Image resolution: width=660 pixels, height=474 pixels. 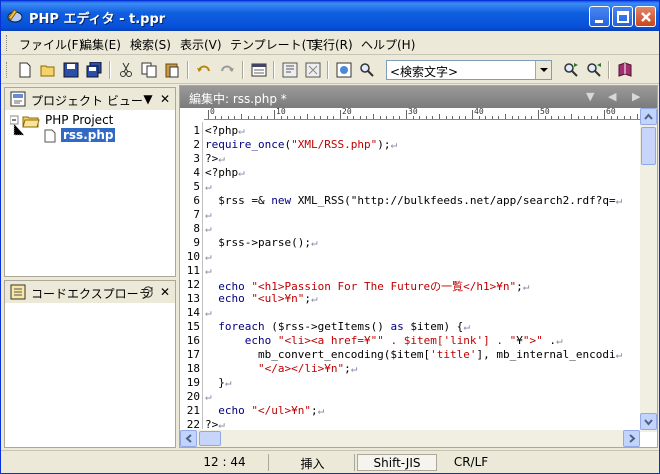 I want to click on toolbar-grip, so click(x=7, y=70).